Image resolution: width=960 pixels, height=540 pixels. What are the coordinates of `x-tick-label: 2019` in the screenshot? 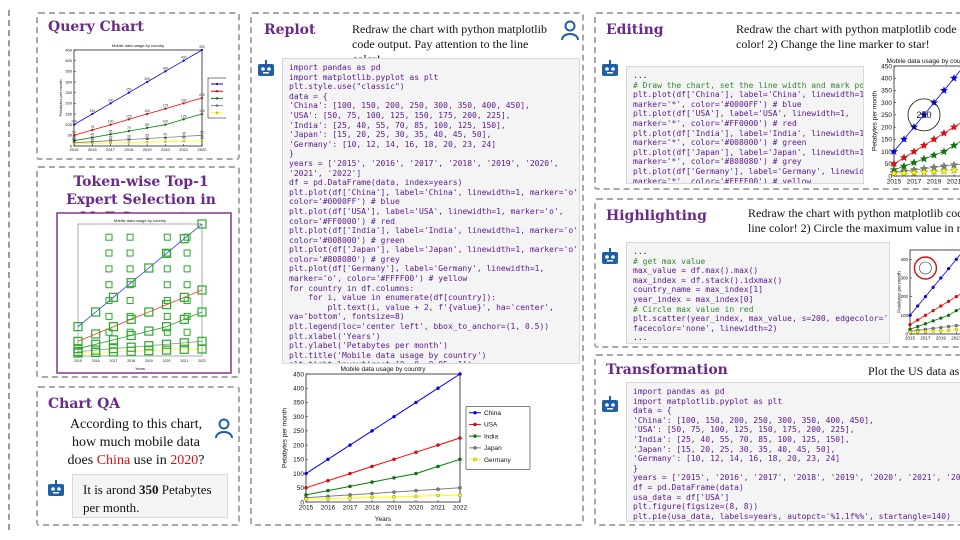 It's located at (941, 338).